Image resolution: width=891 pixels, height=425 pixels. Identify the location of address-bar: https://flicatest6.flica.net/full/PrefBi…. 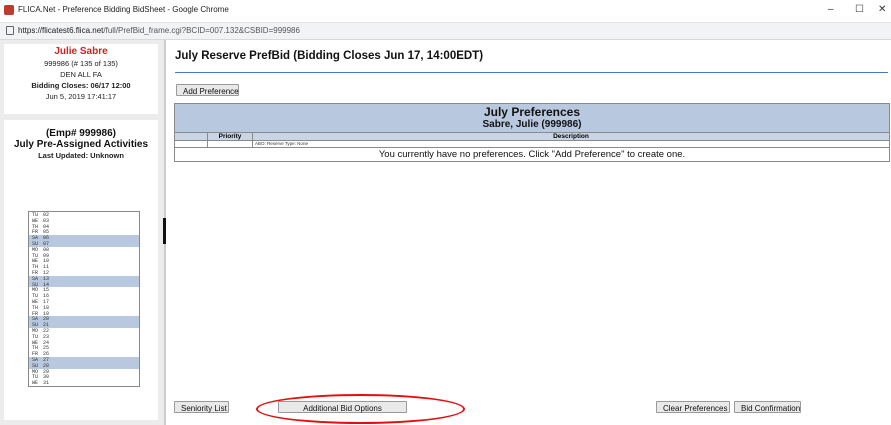
(445, 31).